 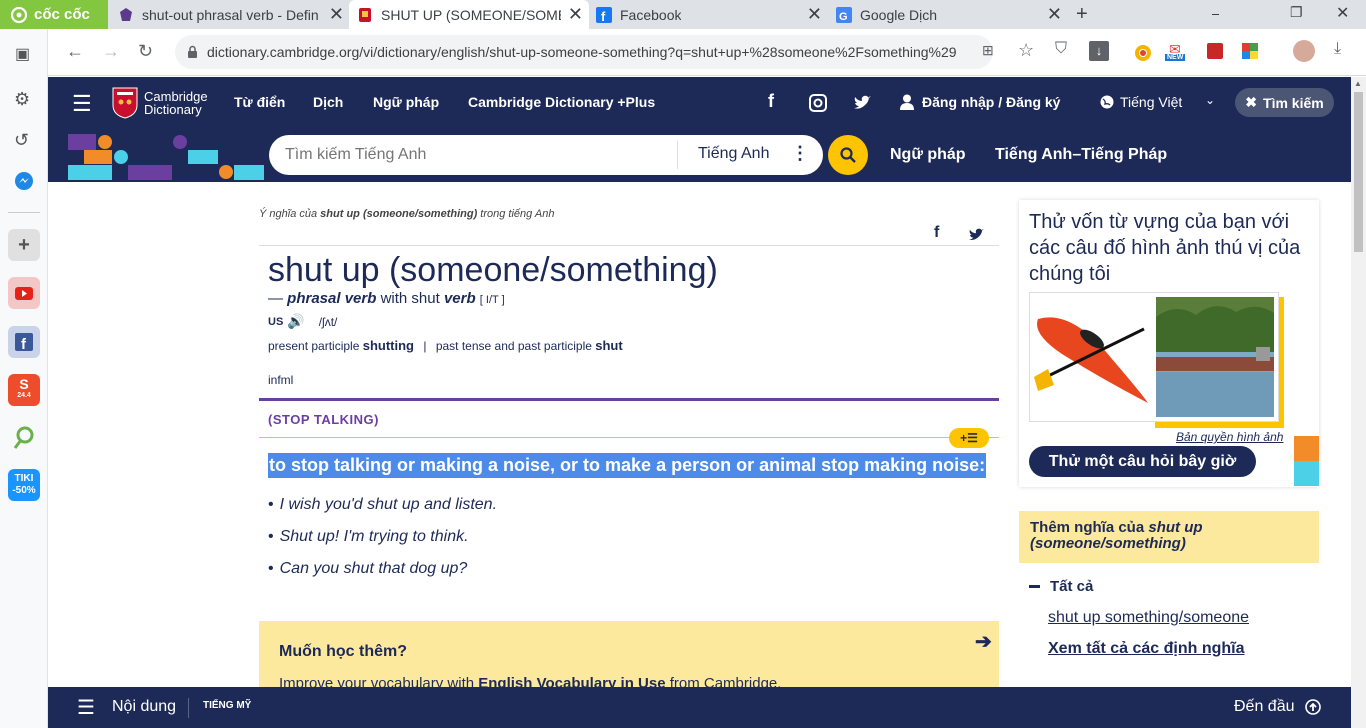 What do you see at coordinates (230, 14) in the screenshot?
I see `tab-shut-out: shut-out phrasal verb - Defin ✕` at bounding box center [230, 14].